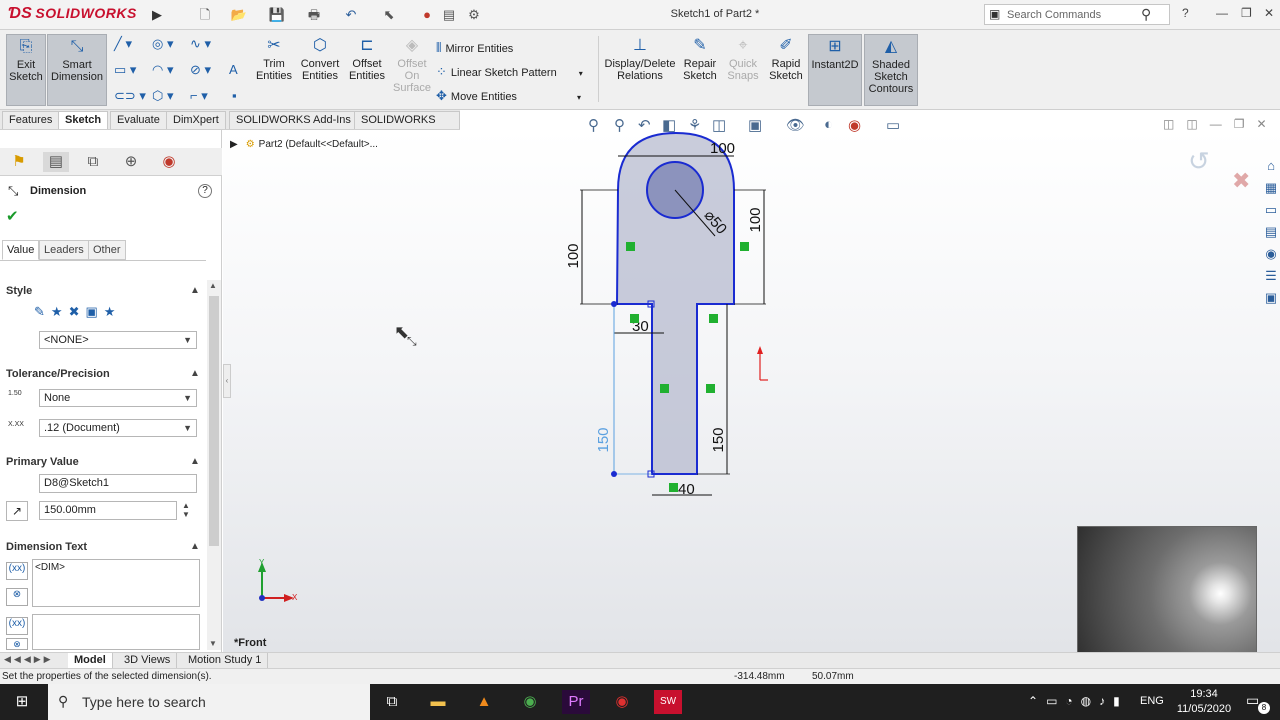 Image resolution: width=1280 pixels, height=720 pixels. What do you see at coordinates (234, 95) in the screenshot?
I see `point-tool-icon: ▪` at bounding box center [234, 95].